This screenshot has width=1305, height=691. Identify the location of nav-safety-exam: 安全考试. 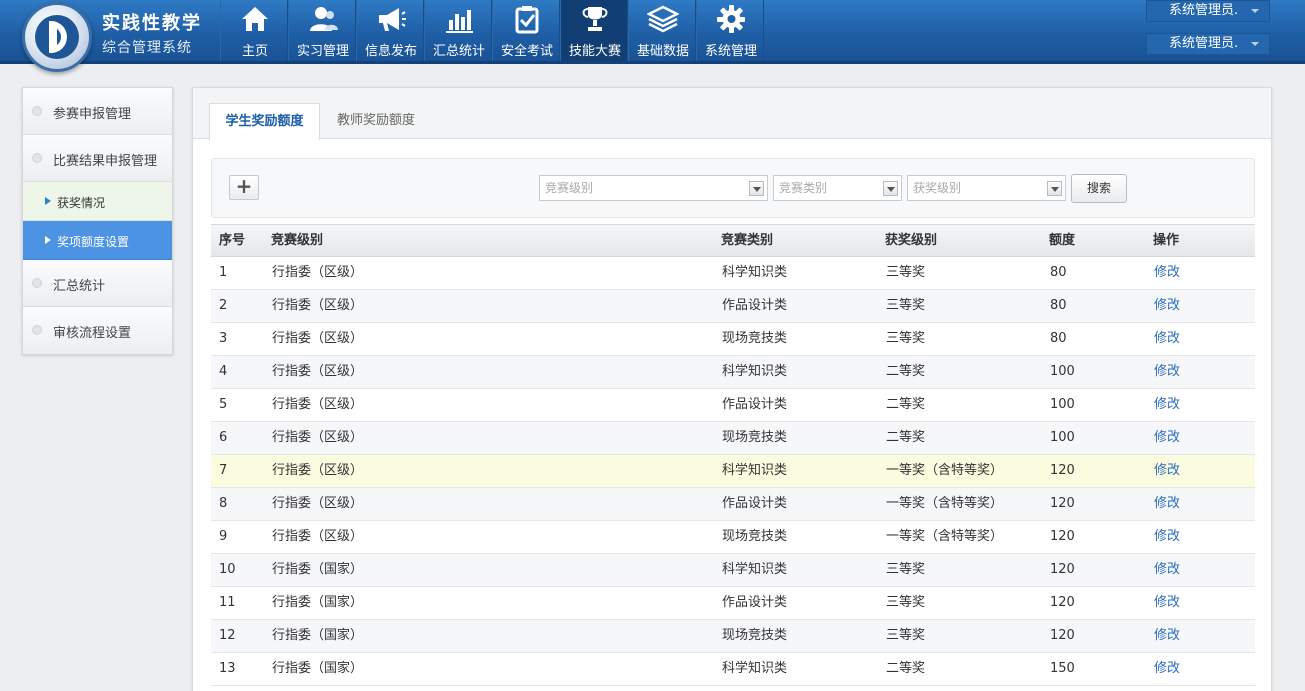
(526, 30).